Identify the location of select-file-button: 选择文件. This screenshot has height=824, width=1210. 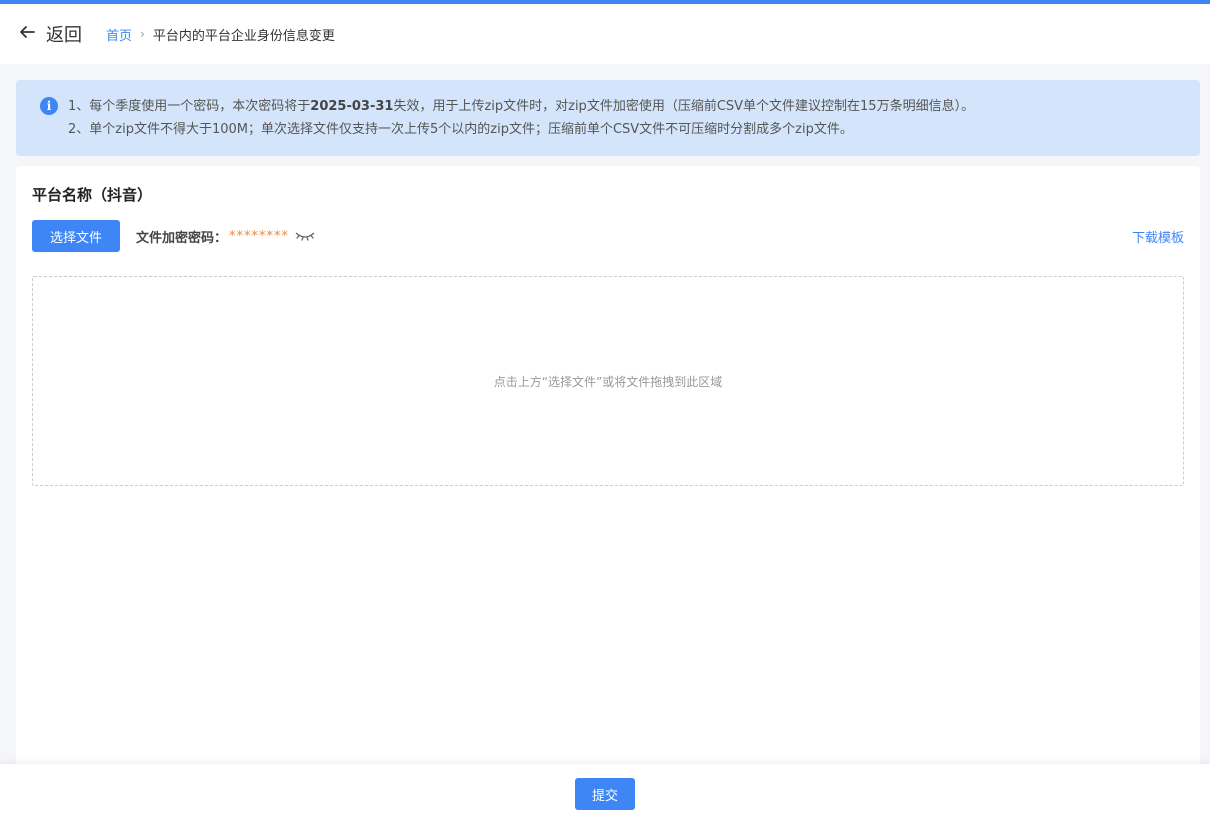
(76, 236).